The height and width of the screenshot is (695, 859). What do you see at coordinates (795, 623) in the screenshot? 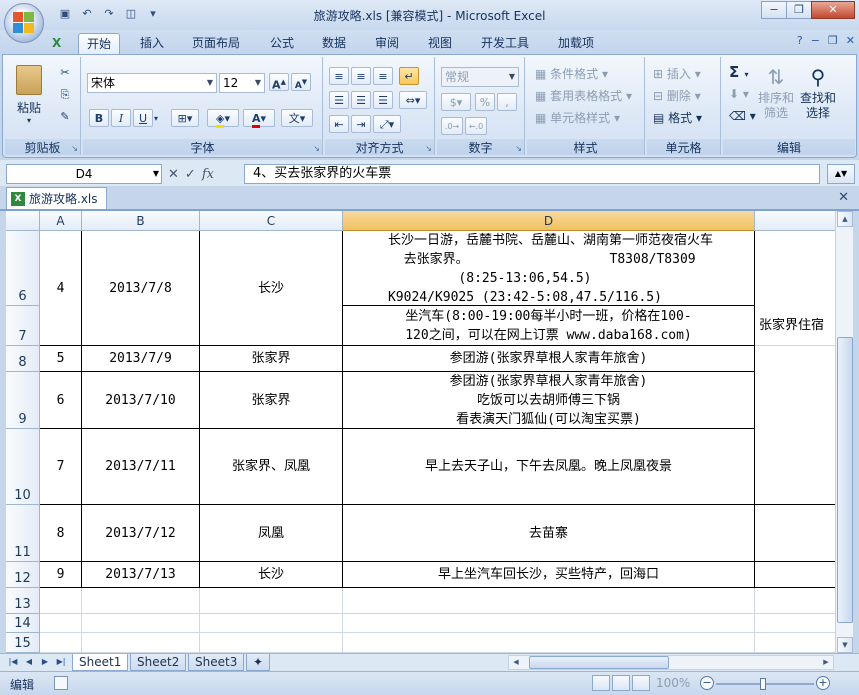
I see `cell-e14` at bounding box center [795, 623].